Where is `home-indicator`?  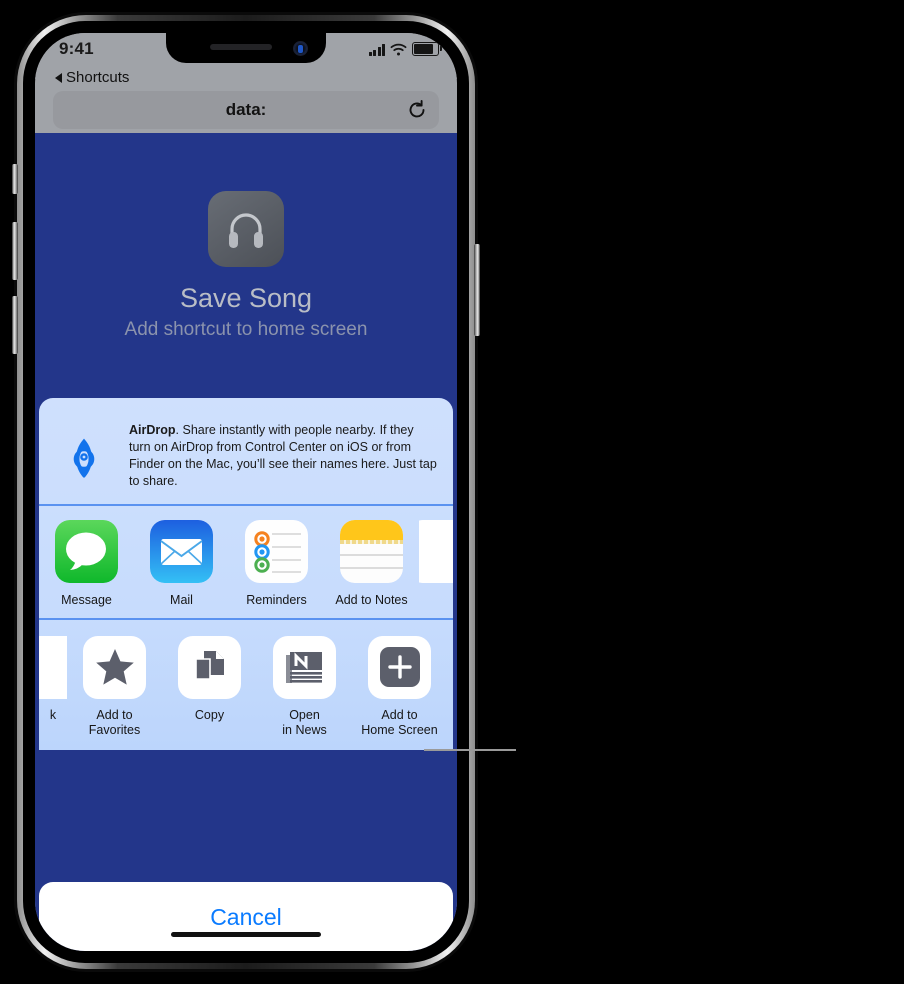 home-indicator is located at coordinates (246, 934).